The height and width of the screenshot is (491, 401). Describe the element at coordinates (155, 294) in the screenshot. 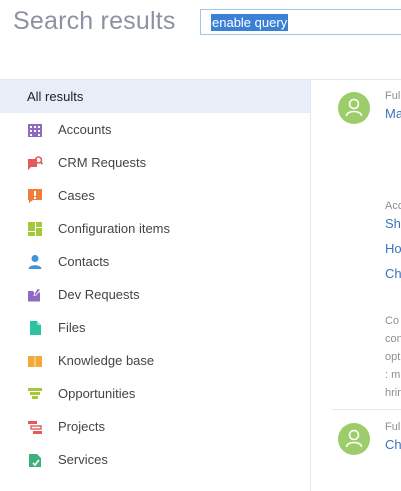

I see `sidebar-item-dev-requests: Dev Requests` at that location.